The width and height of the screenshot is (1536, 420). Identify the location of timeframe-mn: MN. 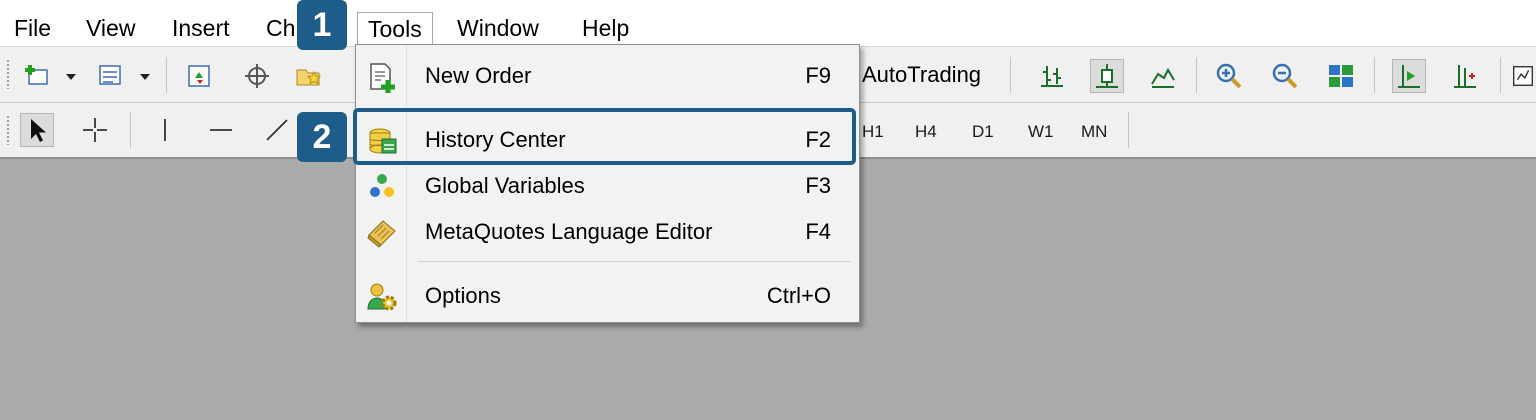
(1094, 132).